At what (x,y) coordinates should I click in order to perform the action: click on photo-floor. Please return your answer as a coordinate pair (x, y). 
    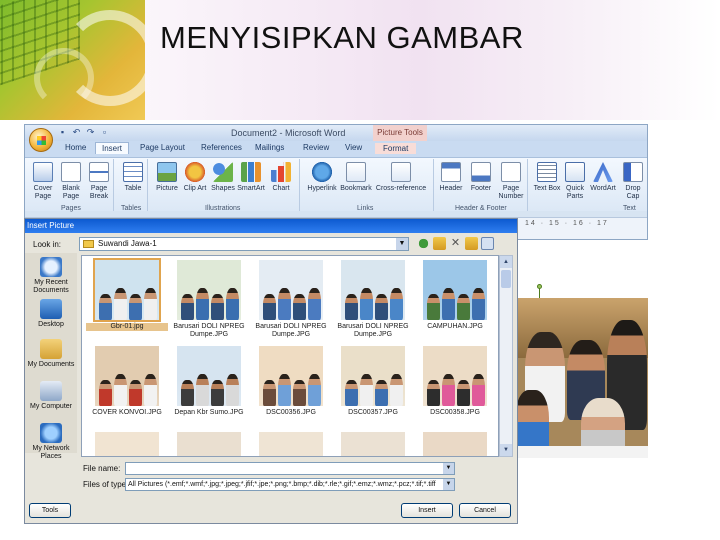
    Looking at the image, I should click on (581, 452).